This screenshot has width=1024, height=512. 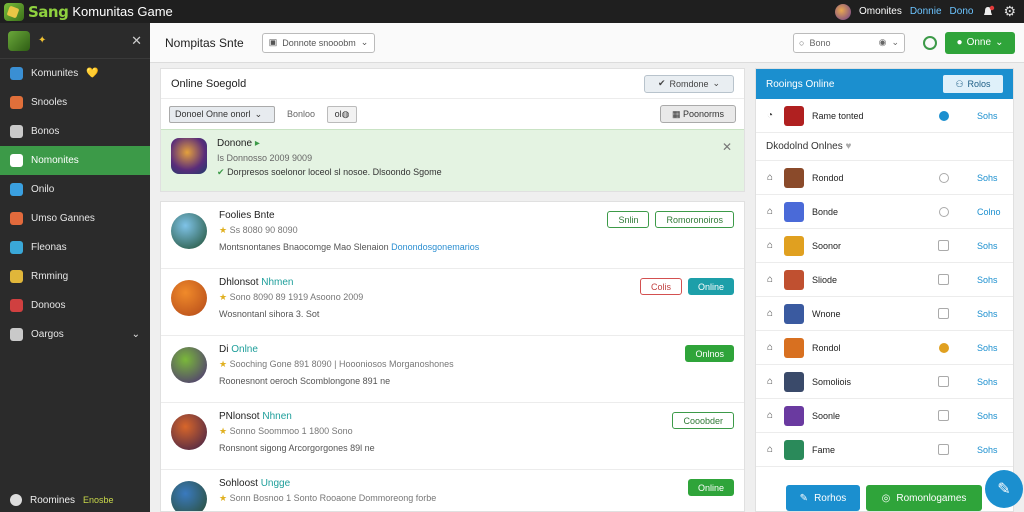 What do you see at coordinates (926, 11) in the screenshot?
I see `top-link-donnie: Donnie` at bounding box center [926, 11].